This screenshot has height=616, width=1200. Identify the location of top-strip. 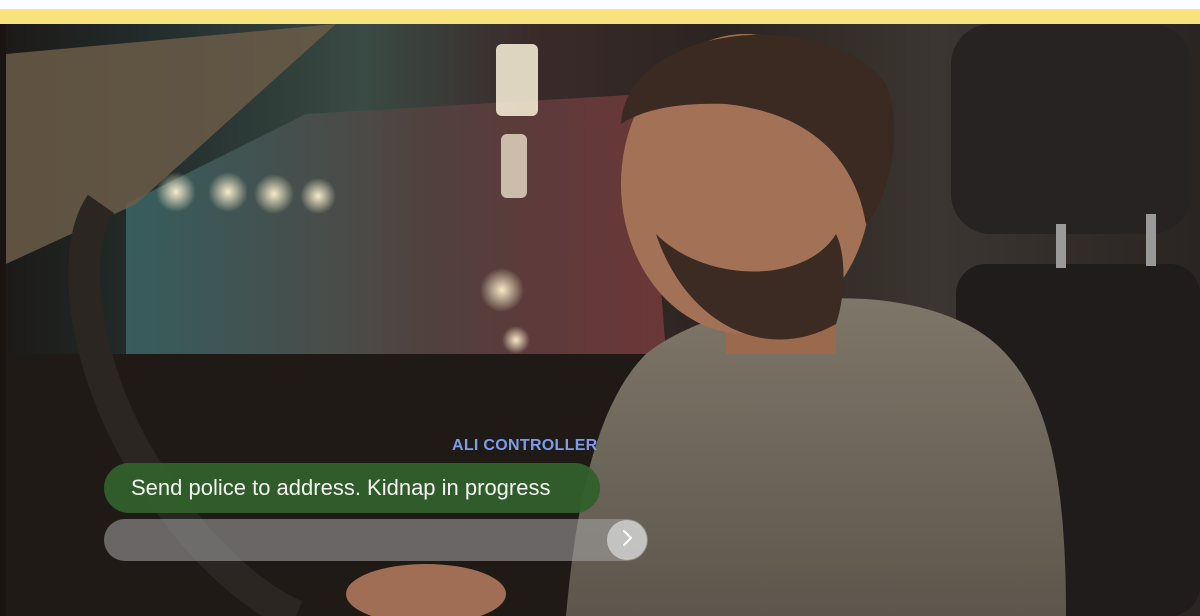
(600, 4).